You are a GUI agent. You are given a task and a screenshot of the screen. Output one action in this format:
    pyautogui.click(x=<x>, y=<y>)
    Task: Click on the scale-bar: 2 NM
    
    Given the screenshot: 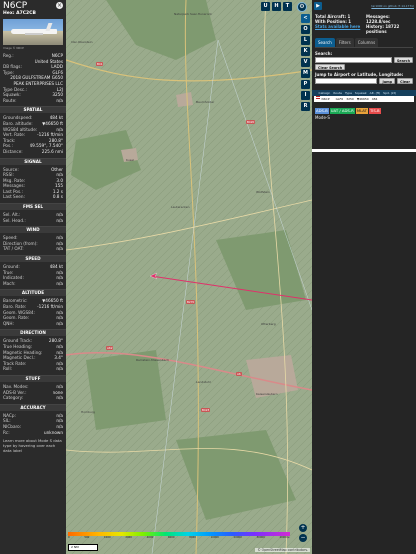 What is the action you would take?
    pyautogui.click(x=83, y=547)
    